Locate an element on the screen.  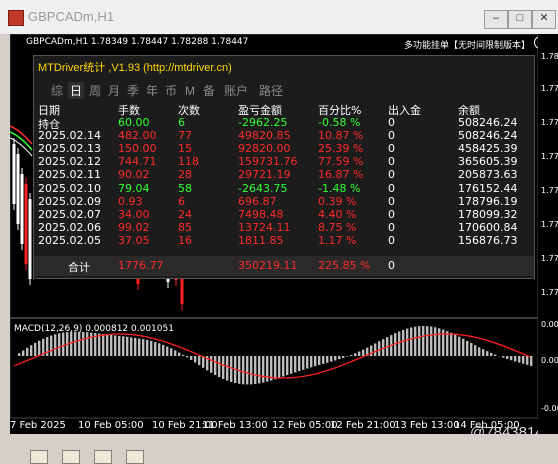
panel-tab: M is located at coordinates (190, 91).